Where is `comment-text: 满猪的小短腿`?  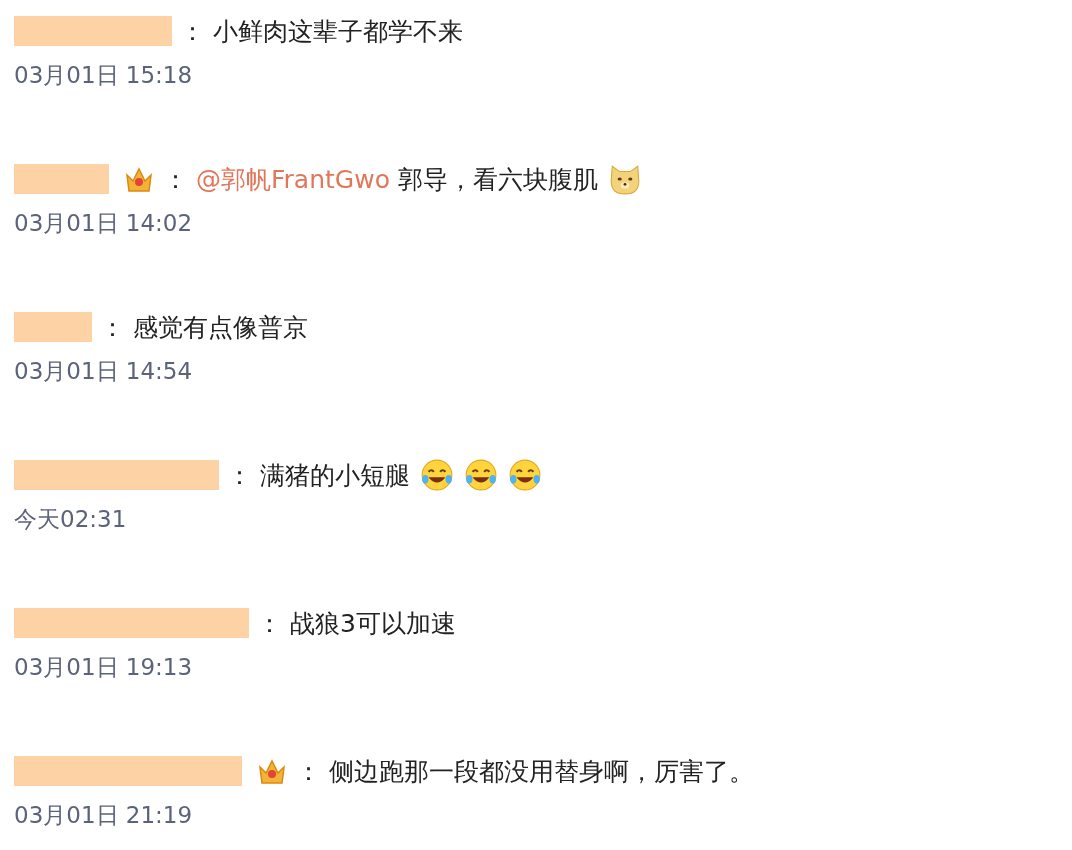
comment-text: 满猪的小短腿 is located at coordinates (335, 475).